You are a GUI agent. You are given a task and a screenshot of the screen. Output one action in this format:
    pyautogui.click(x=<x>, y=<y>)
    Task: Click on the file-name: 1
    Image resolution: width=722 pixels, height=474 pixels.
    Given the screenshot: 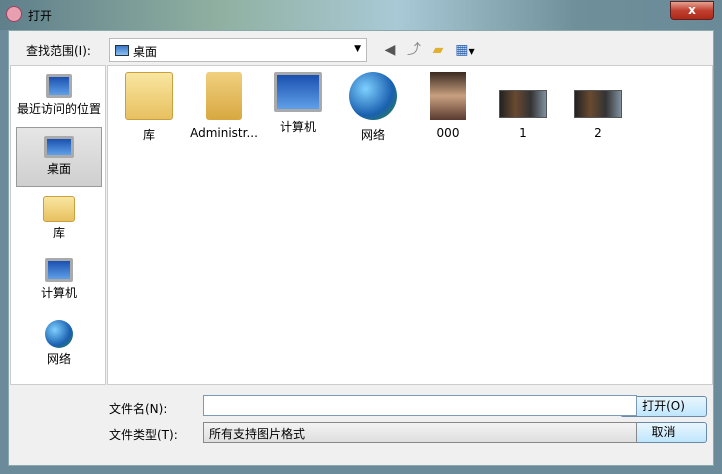 What is the action you would take?
    pyautogui.click(x=523, y=133)
    